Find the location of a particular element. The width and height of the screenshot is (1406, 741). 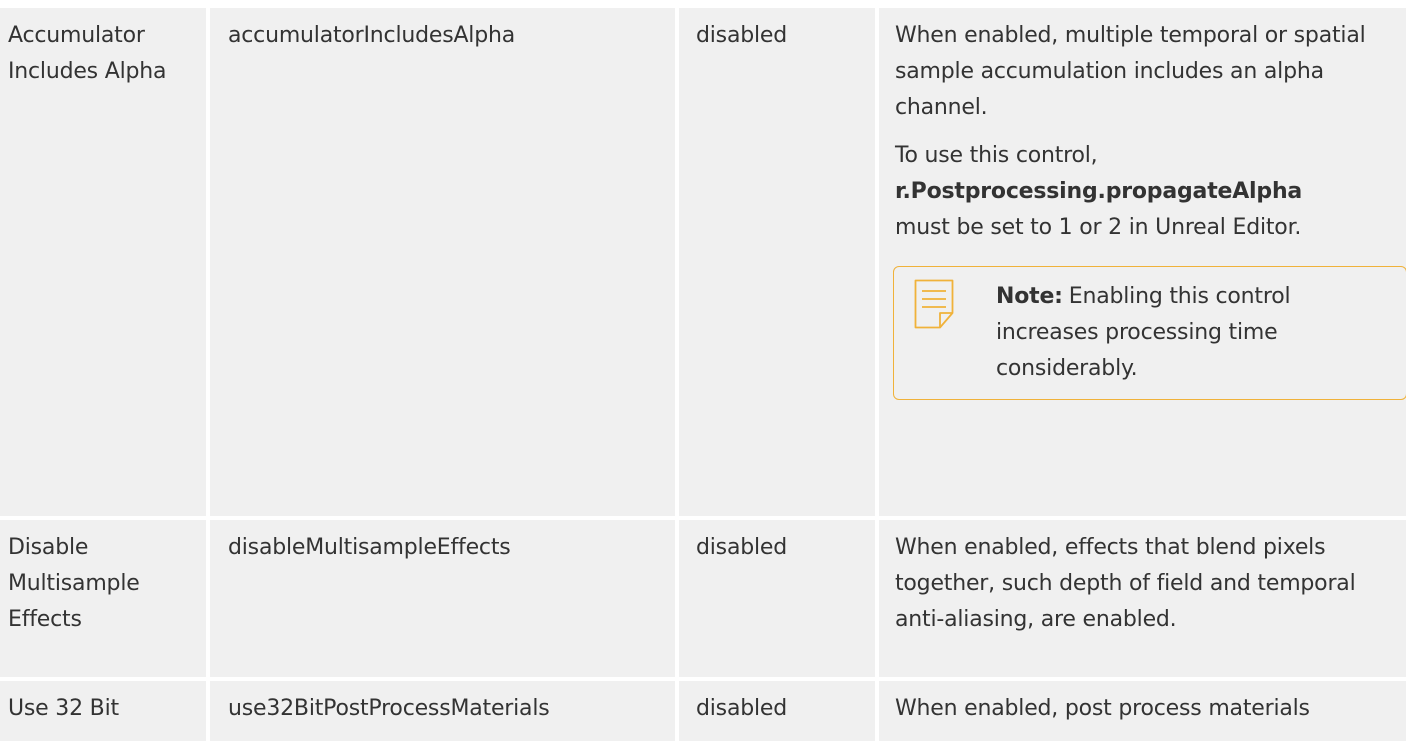

table-cell-key: use32BitPostProcessMaterials is located at coordinates (442, 711).